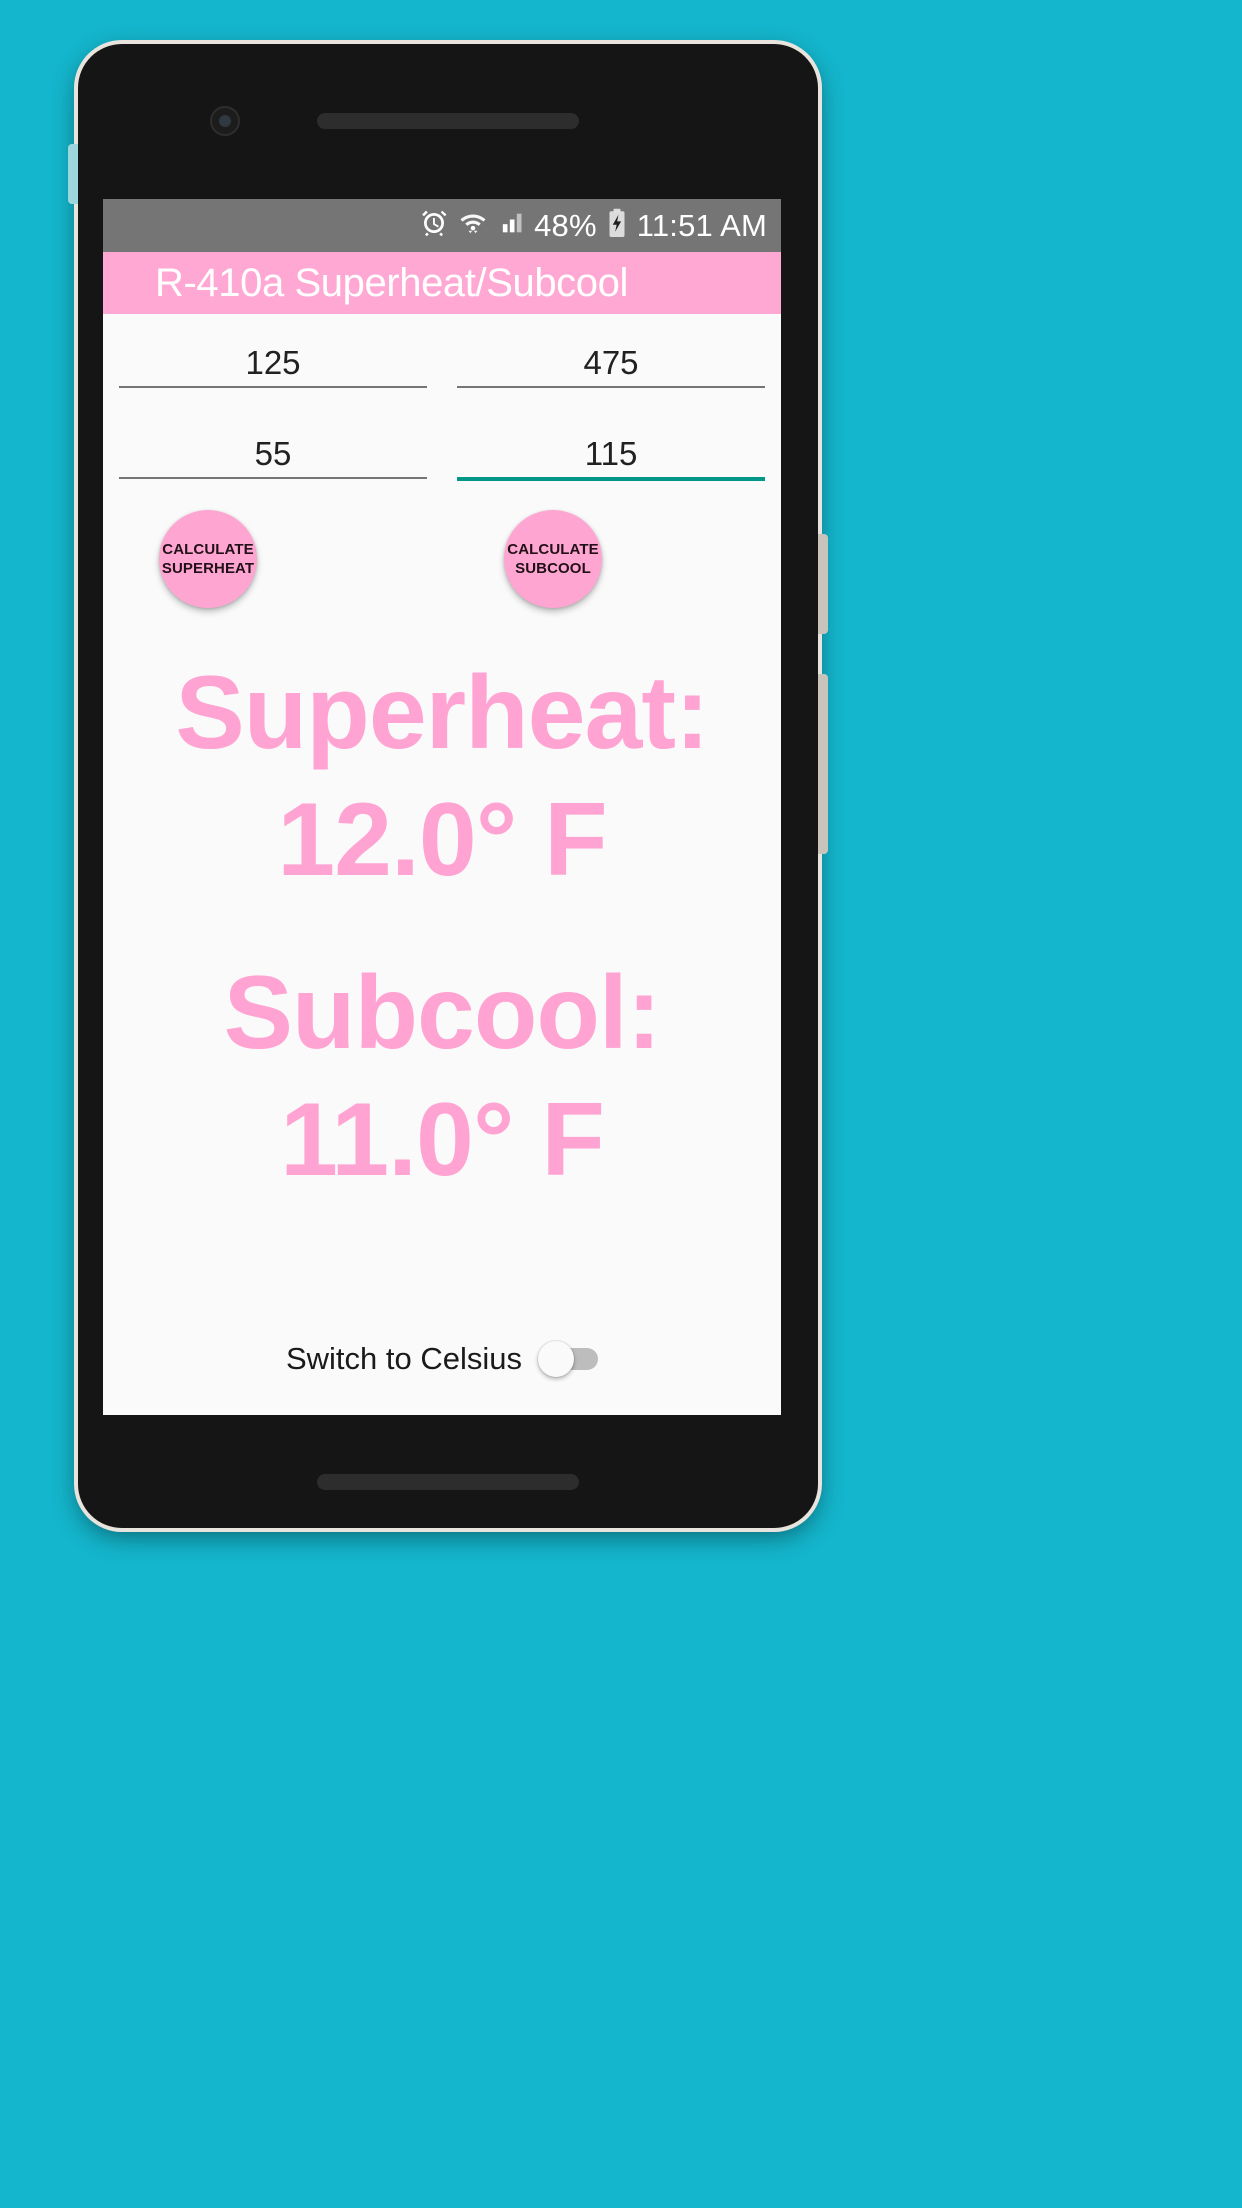  I want to click on power-button, so click(823, 584).